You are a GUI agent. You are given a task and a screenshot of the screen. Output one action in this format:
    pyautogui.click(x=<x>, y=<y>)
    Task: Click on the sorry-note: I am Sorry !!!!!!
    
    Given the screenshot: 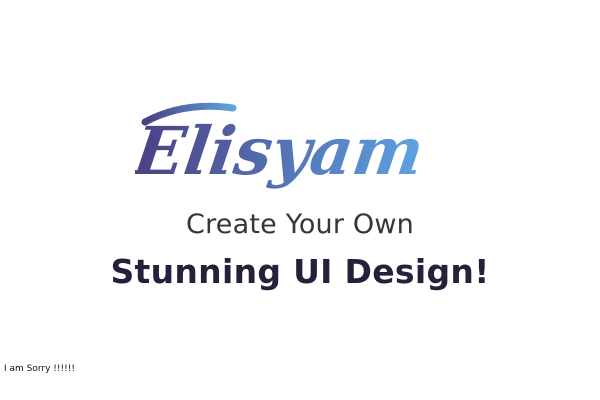 What is the action you would take?
    pyautogui.click(x=39, y=369)
    